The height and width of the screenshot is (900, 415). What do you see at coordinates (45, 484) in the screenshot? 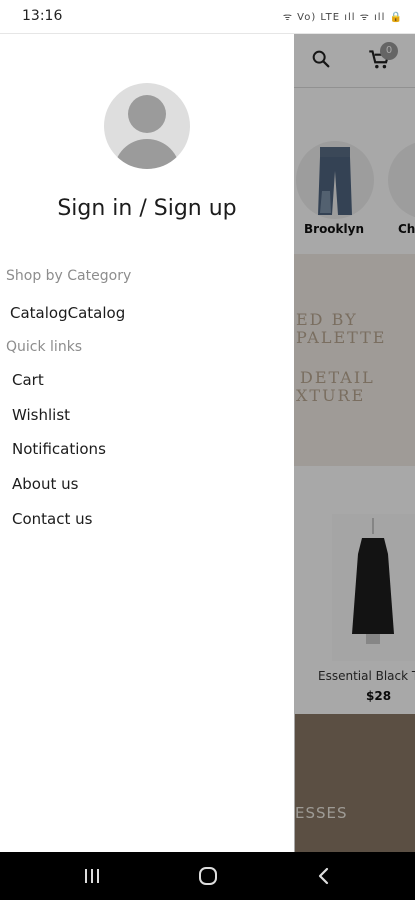
I see `menu-item-about-us: About us` at bounding box center [45, 484].